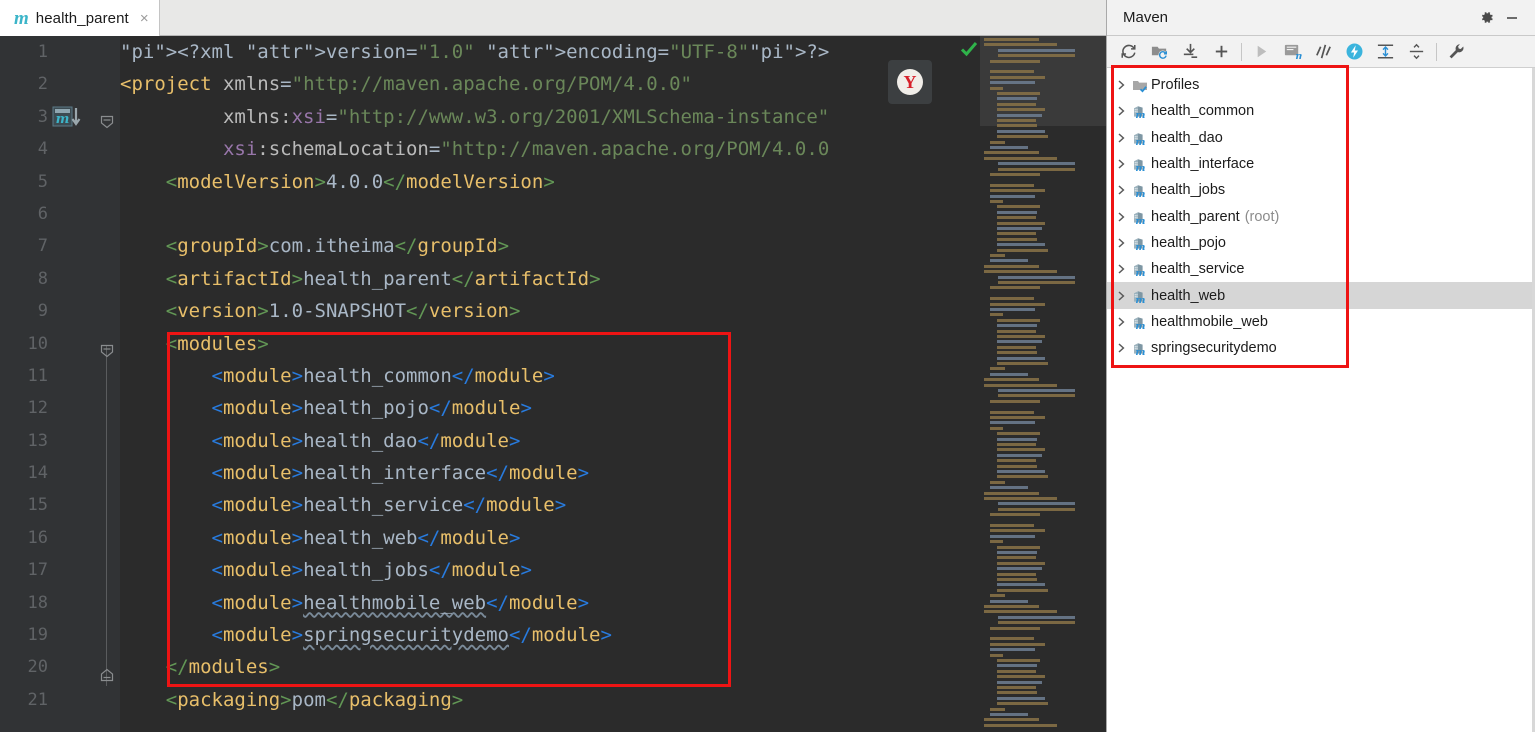 The width and height of the screenshot is (1535, 732). I want to click on code-line: <version>1.0-SNAPSHOT</version>, so click(550, 311).